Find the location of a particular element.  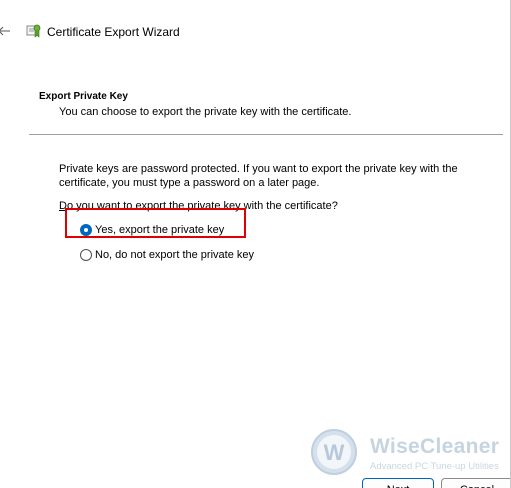

back-arrow-icon is located at coordinates (6, 31).